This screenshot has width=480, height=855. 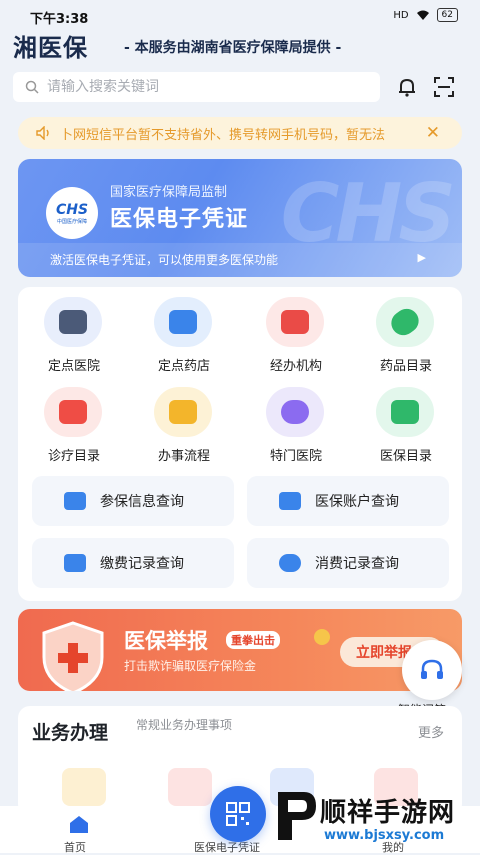 What do you see at coordinates (73, 412) in the screenshot?
I see `treatment-icon` at bounding box center [73, 412].